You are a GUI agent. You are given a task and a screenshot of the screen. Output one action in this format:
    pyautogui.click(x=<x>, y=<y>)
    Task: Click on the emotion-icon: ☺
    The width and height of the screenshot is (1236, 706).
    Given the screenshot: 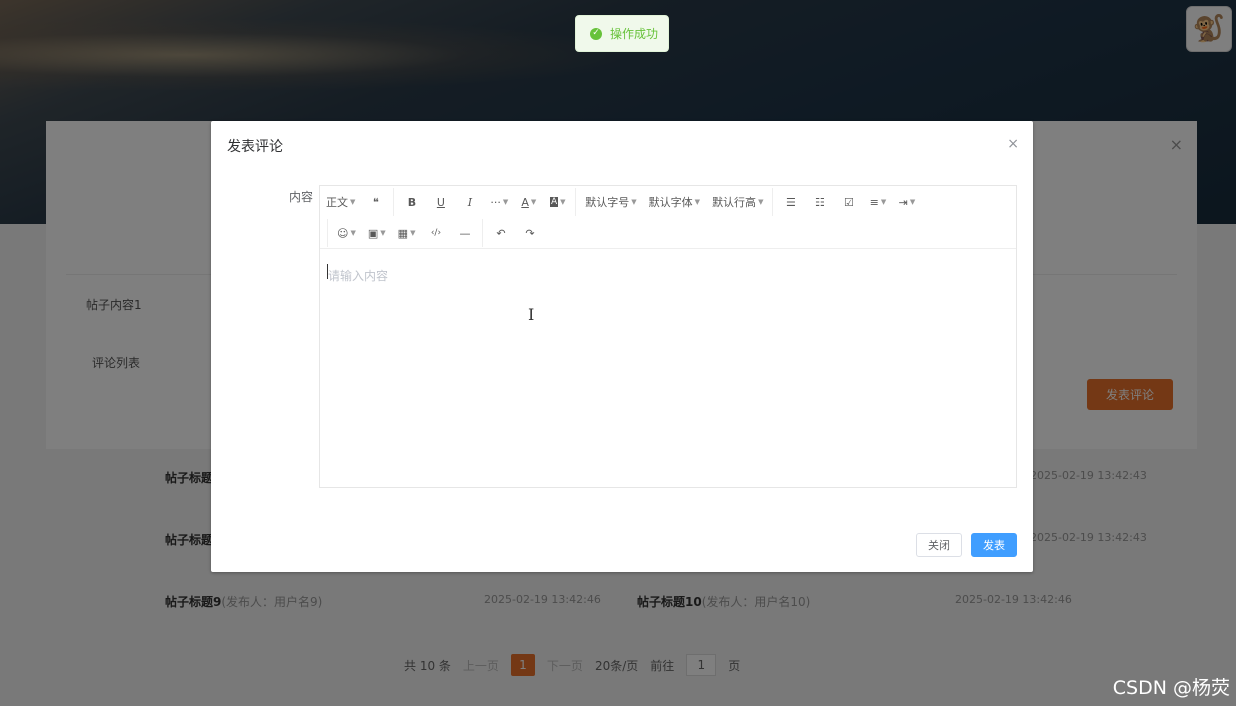 What is the action you would take?
    pyautogui.click(x=343, y=233)
    